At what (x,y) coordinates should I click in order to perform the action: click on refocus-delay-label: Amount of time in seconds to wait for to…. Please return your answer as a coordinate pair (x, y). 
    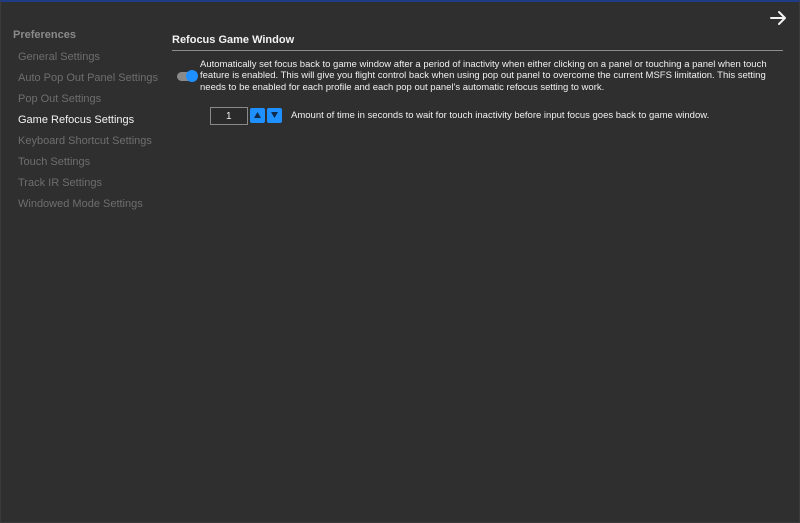
    Looking at the image, I should click on (500, 115).